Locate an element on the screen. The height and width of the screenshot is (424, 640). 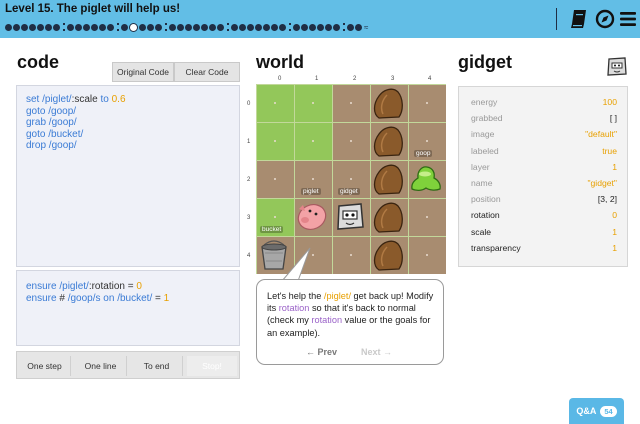
property-row: rotation 0 is located at coordinates (544, 215).